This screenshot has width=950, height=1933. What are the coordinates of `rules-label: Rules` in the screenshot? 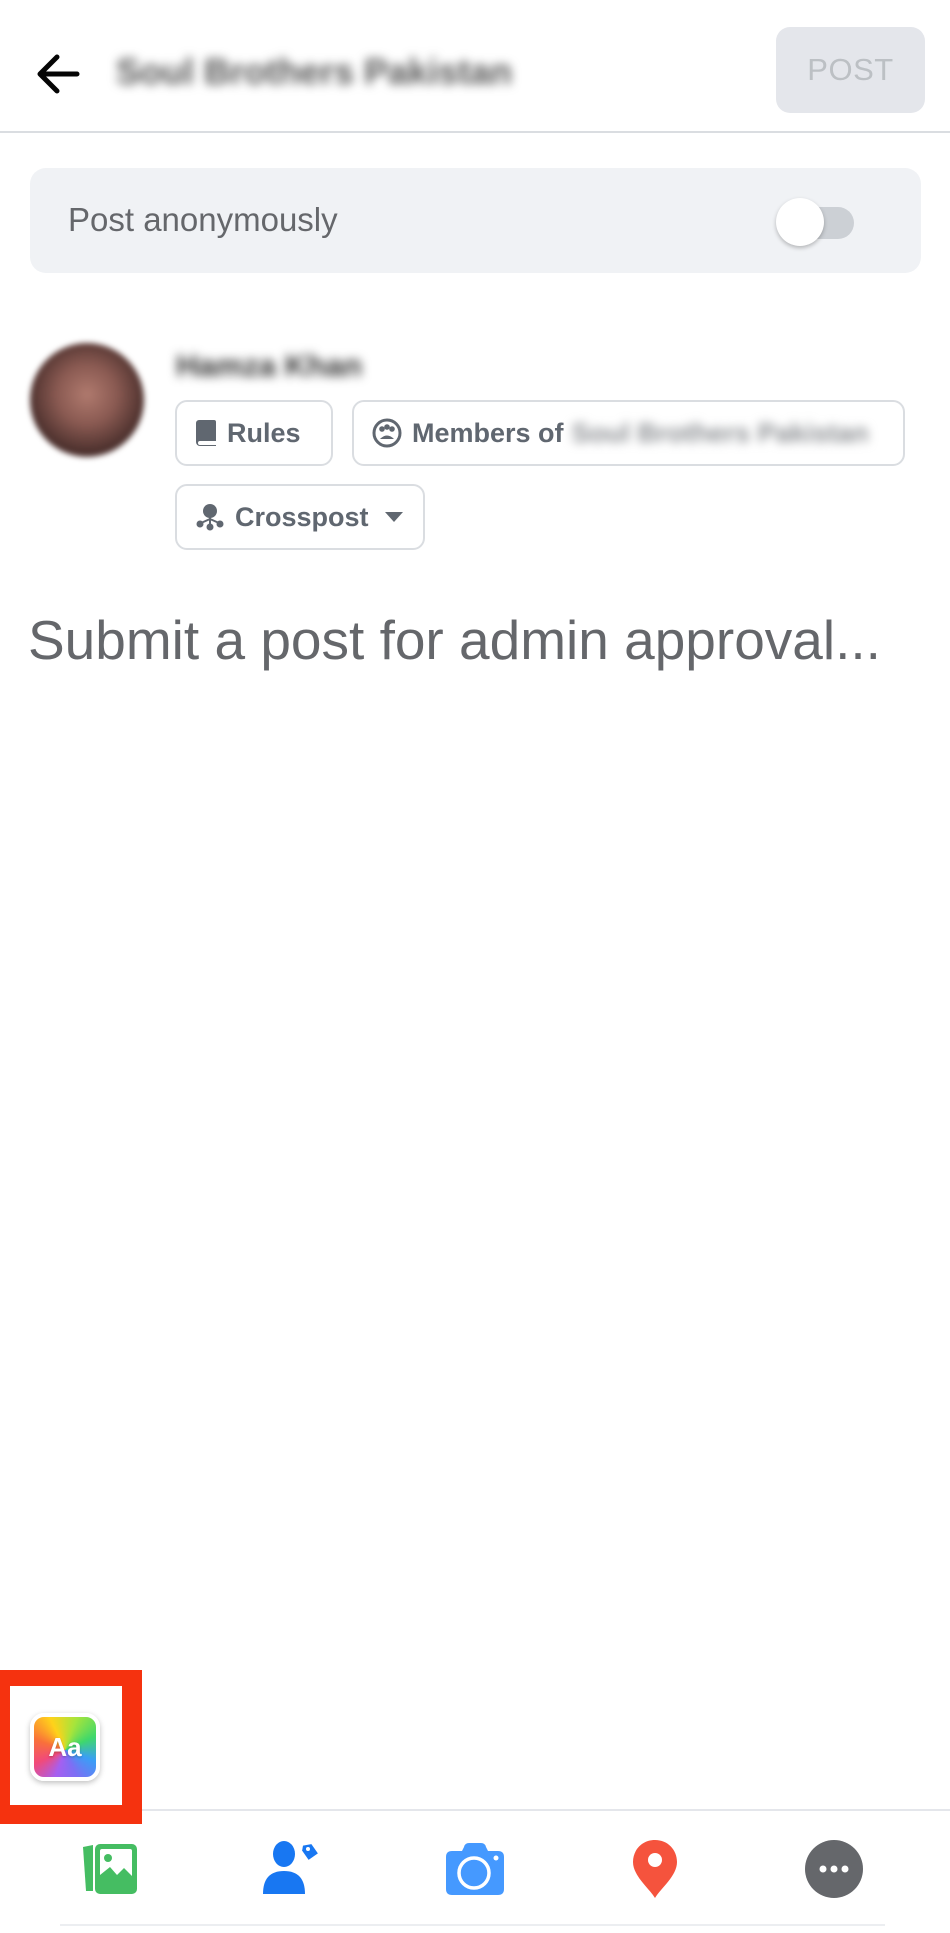 It's located at (264, 432).